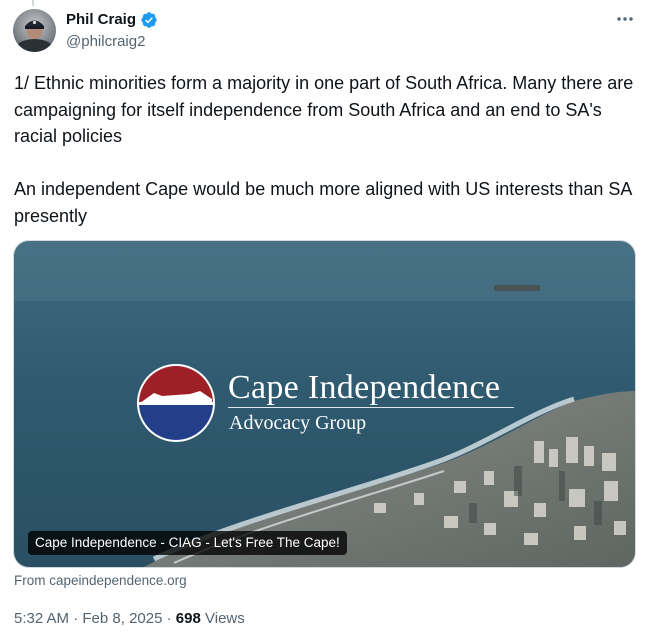  Describe the element at coordinates (34, 36) in the screenshot. I see `avatar-photo` at that location.